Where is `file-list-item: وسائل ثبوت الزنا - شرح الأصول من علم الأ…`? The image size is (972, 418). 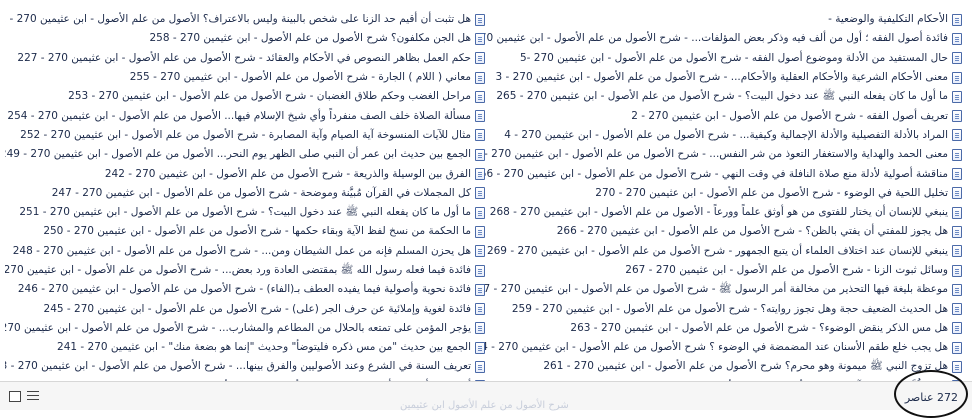 file-list-item: وسائل ثبوت الزنا - شرح الأصول من علم الأ… is located at coordinates (722, 270).